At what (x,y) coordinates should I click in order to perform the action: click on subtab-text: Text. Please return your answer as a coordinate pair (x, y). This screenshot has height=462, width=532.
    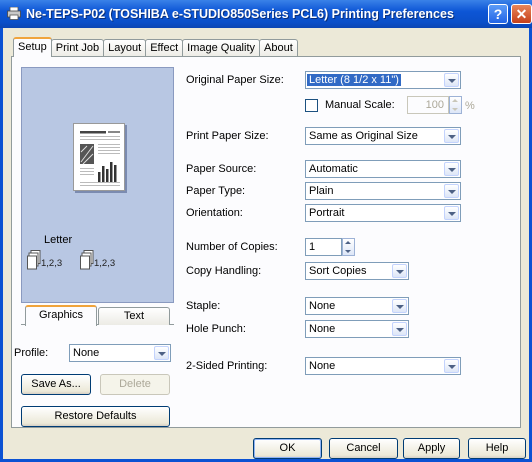
    Looking at the image, I should click on (134, 316).